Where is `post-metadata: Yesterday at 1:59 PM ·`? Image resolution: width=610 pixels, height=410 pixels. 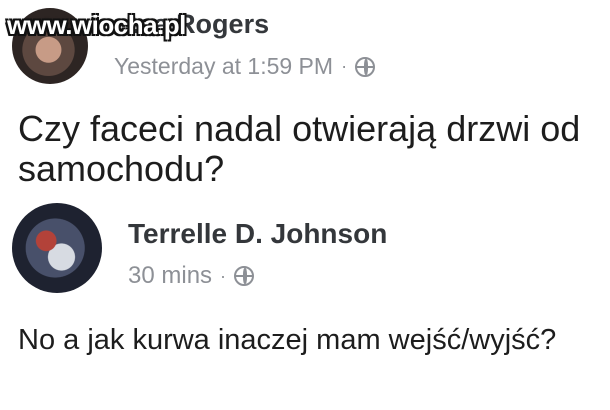 post-metadata: Yesterday at 1:59 PM · is located at coordinates (245, 66).